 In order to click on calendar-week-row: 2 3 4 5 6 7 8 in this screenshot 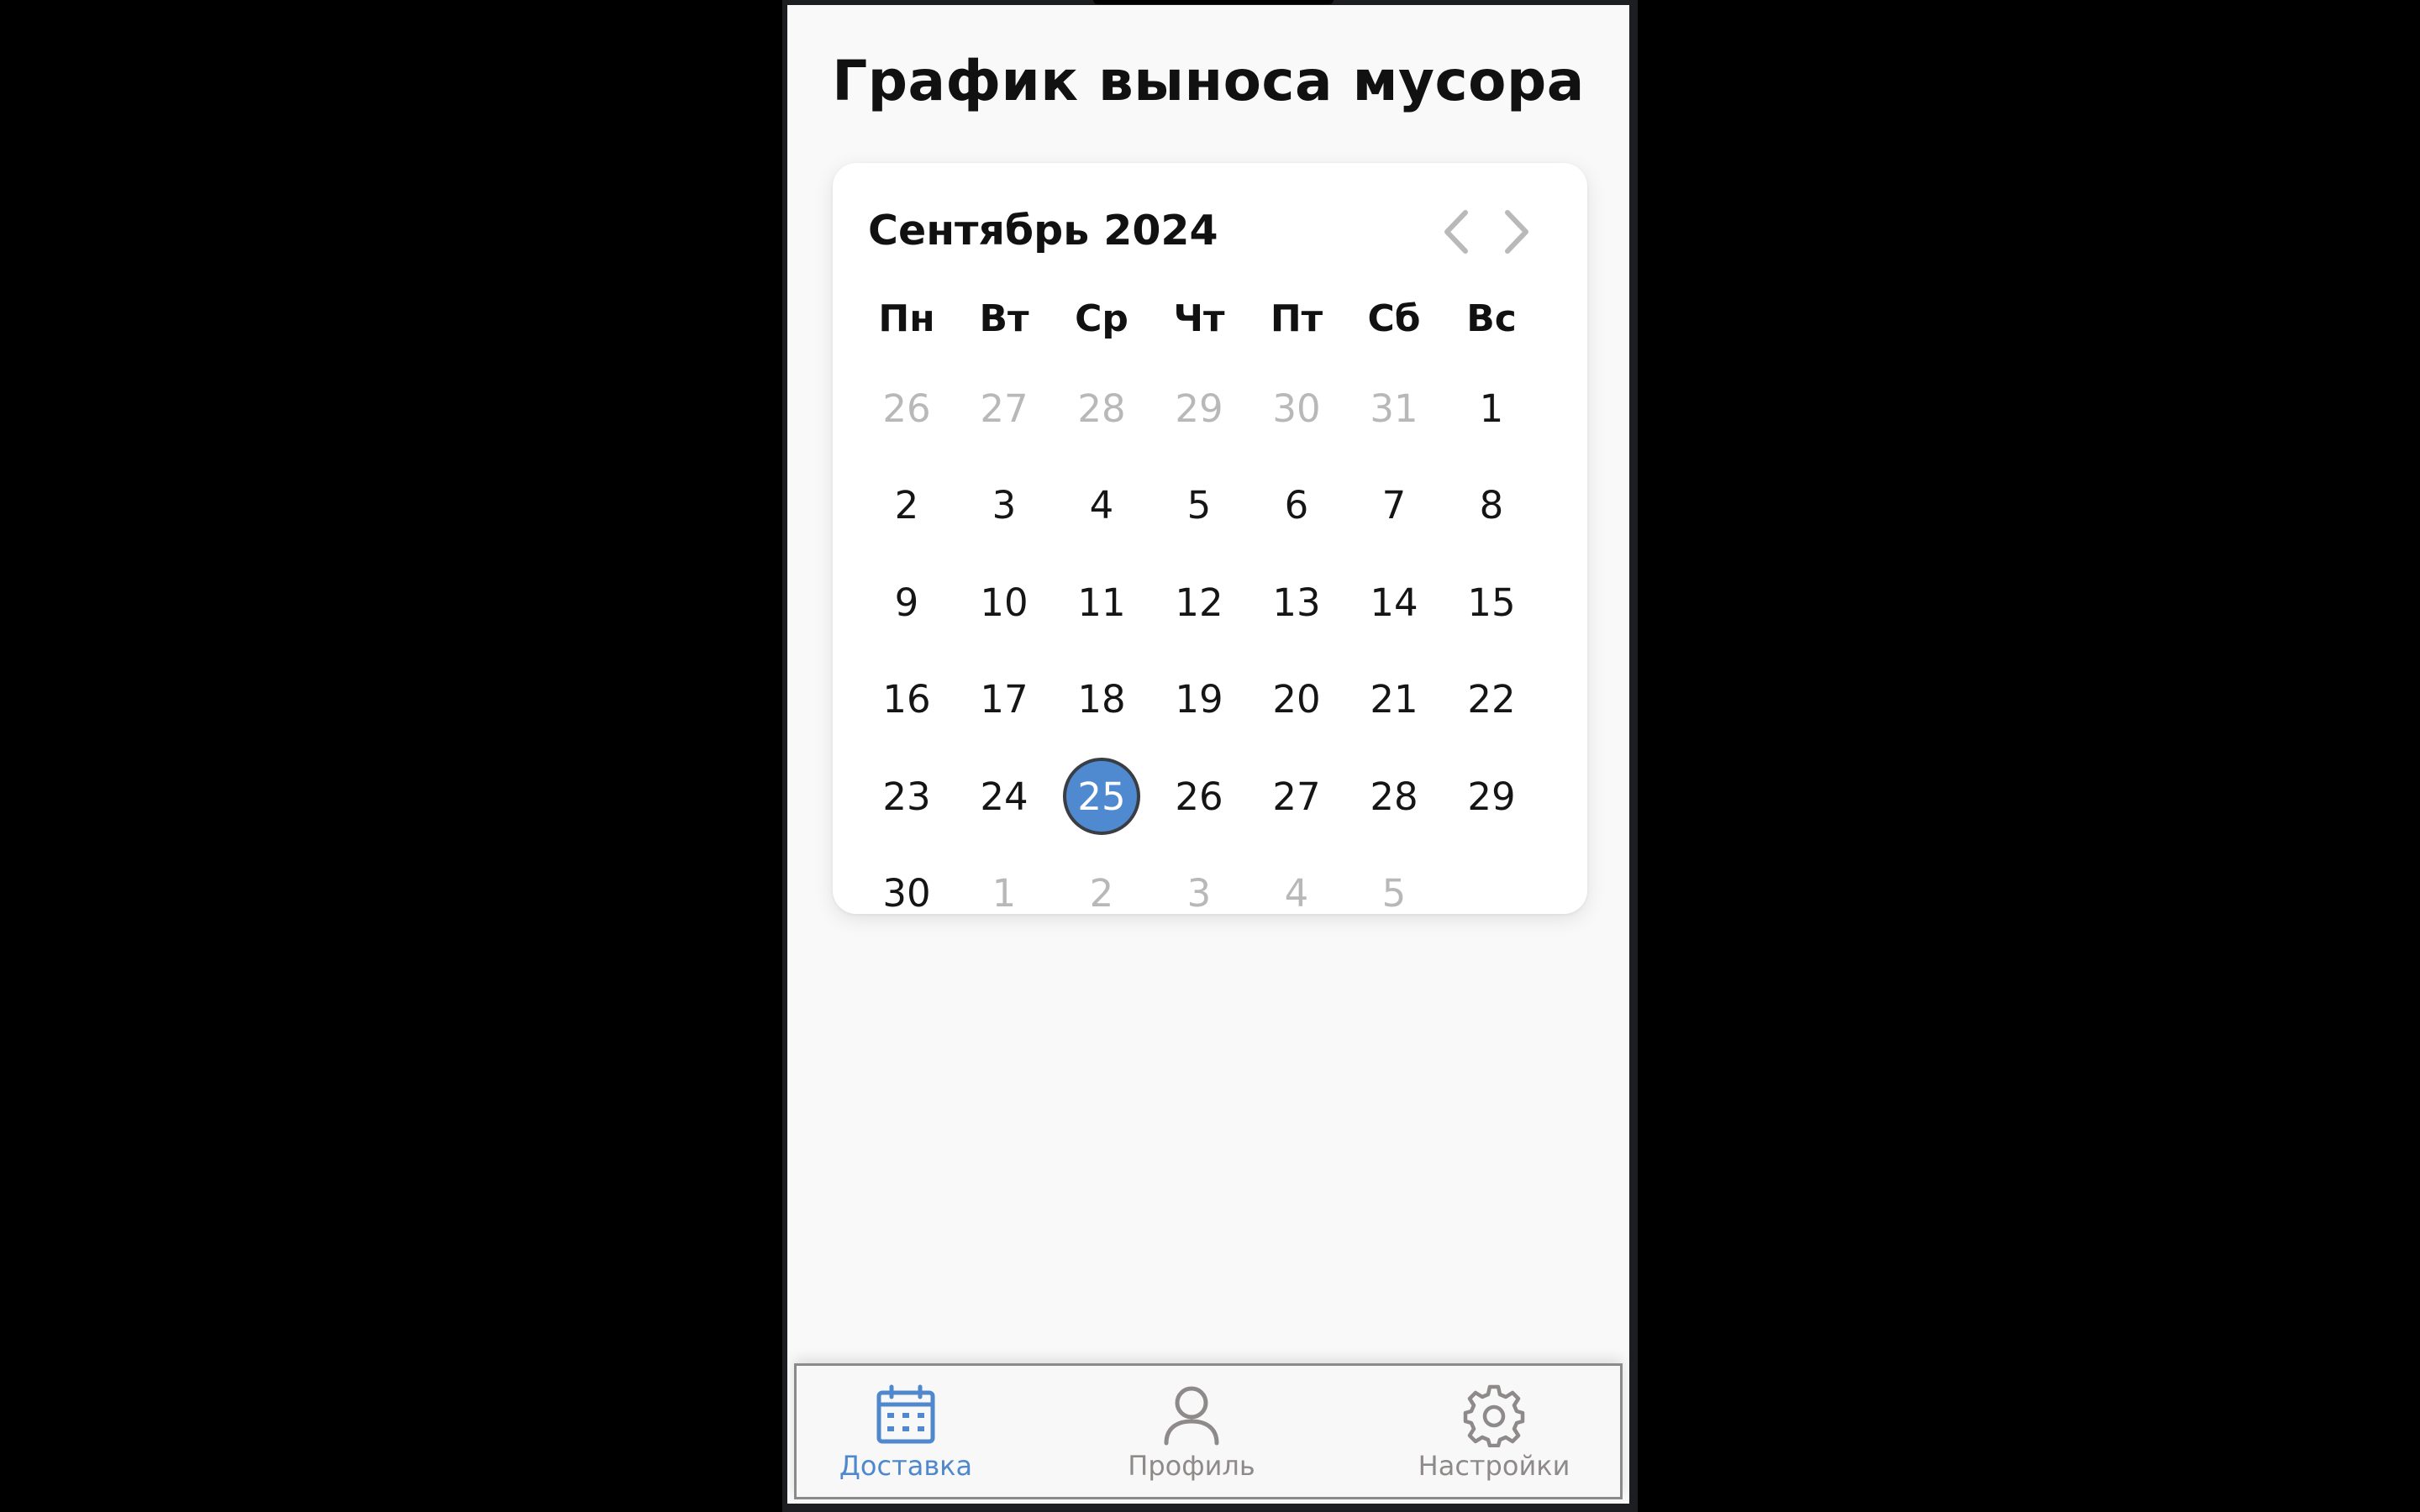, I will do `click(1199, 505)`.